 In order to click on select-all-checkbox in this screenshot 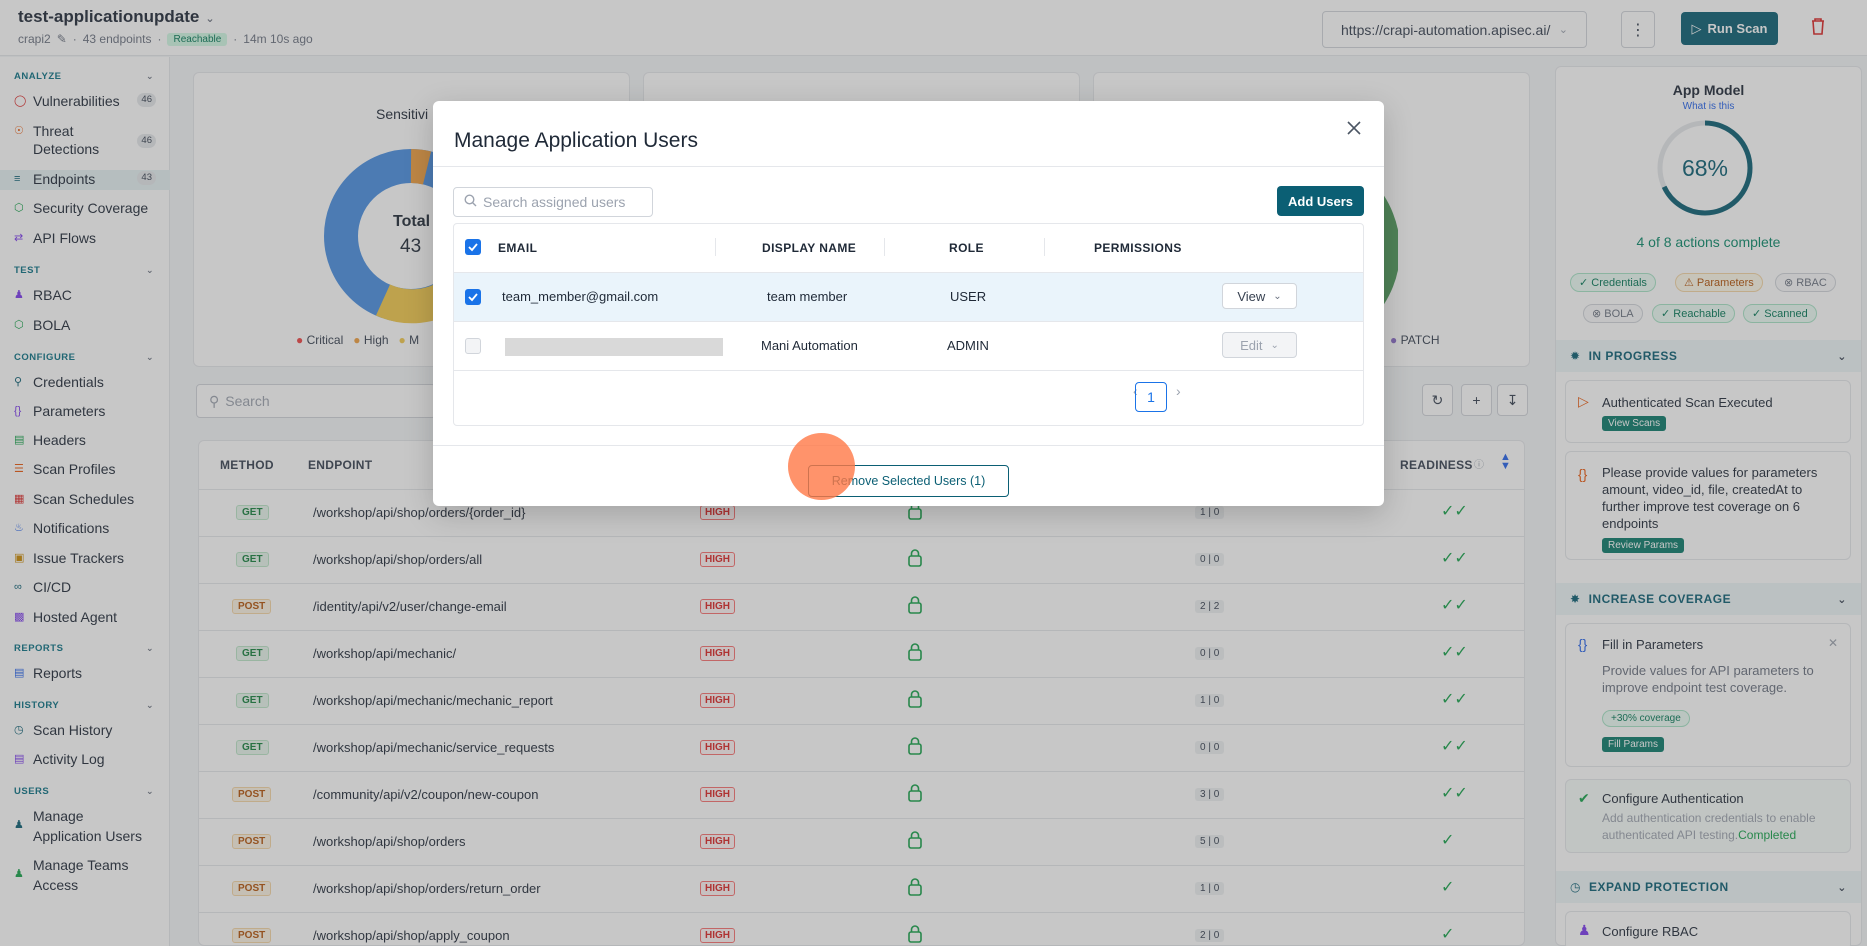, I will do `click(473, 247)`.